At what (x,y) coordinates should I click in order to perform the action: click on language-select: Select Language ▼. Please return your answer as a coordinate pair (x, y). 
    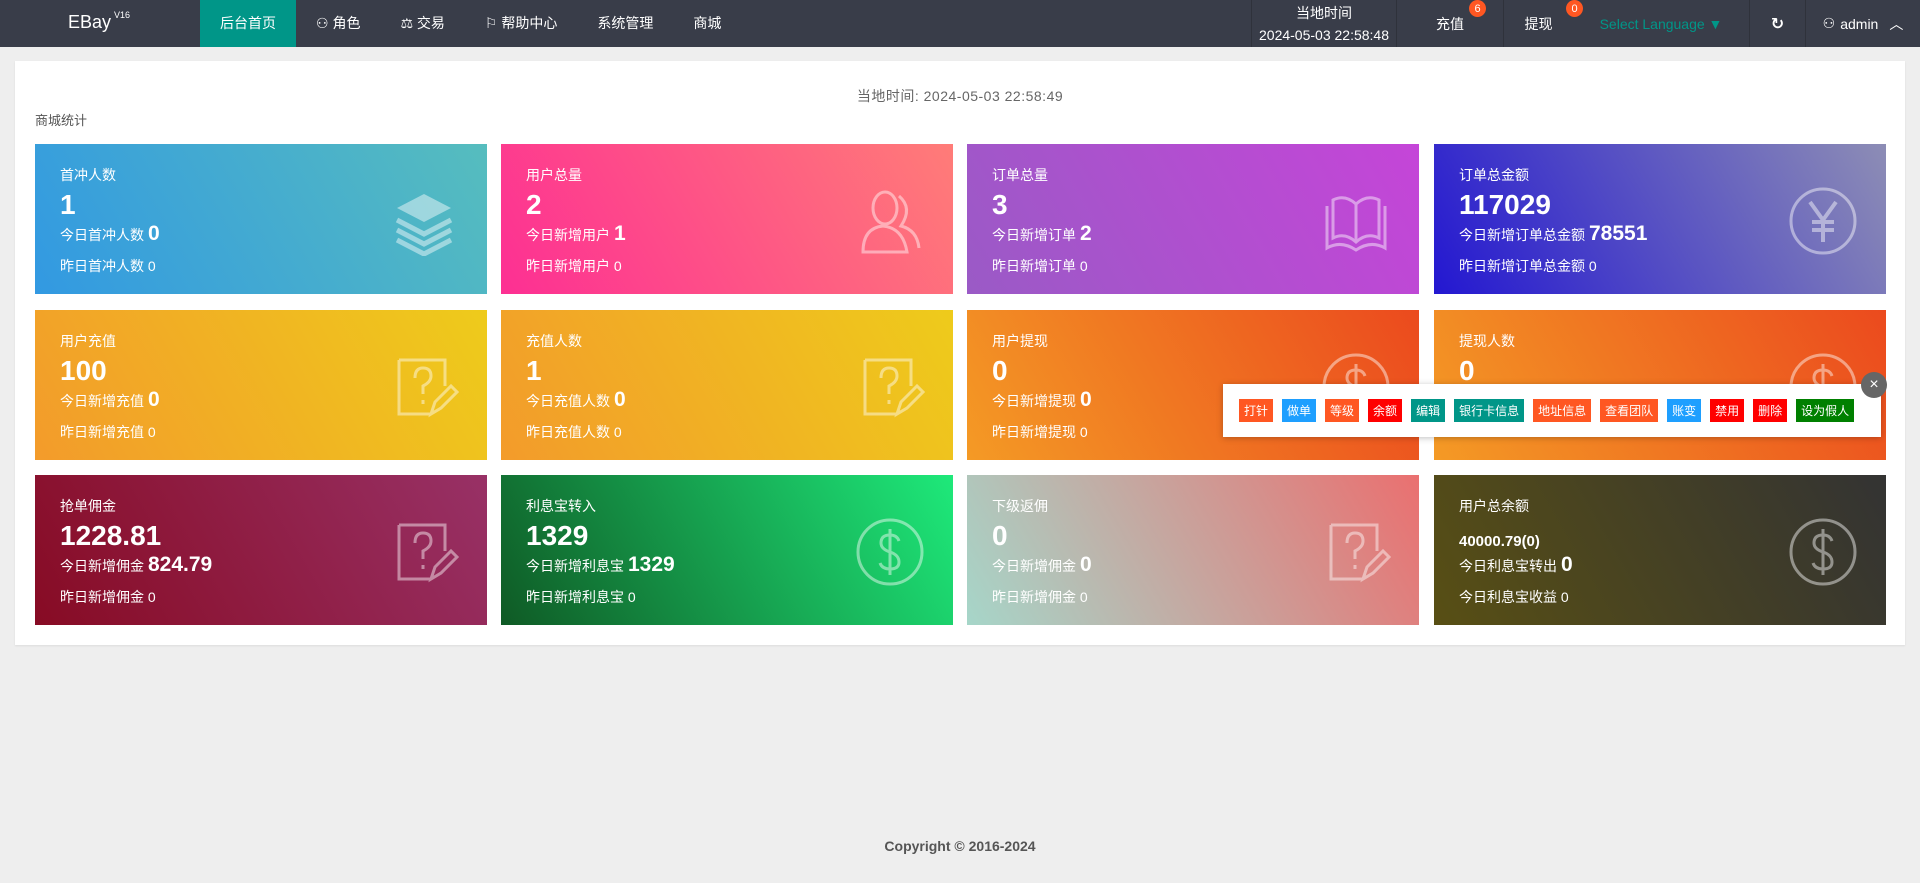
    Looking at the image, I should click on (1661, 23).